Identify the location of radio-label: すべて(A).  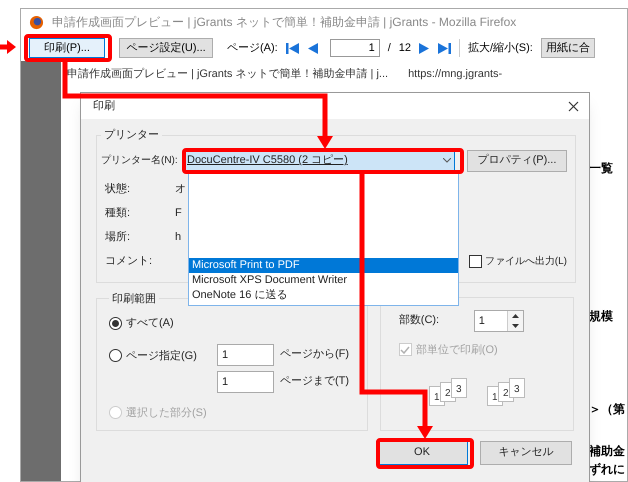
(150, 323).